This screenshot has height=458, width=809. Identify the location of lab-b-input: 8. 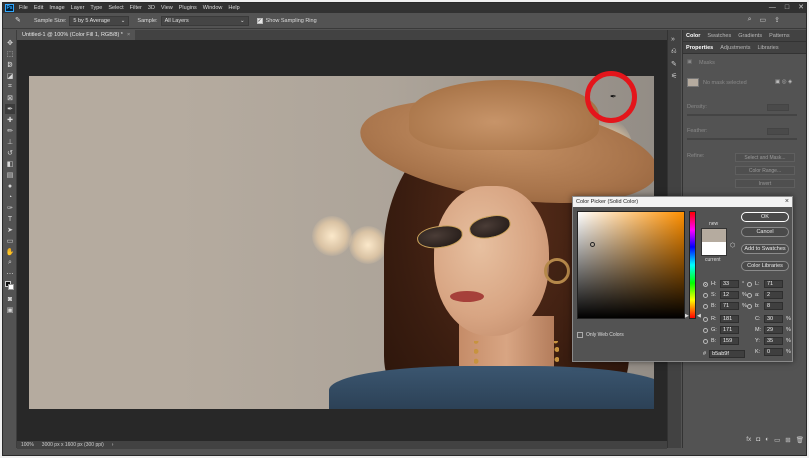
(773, 306).